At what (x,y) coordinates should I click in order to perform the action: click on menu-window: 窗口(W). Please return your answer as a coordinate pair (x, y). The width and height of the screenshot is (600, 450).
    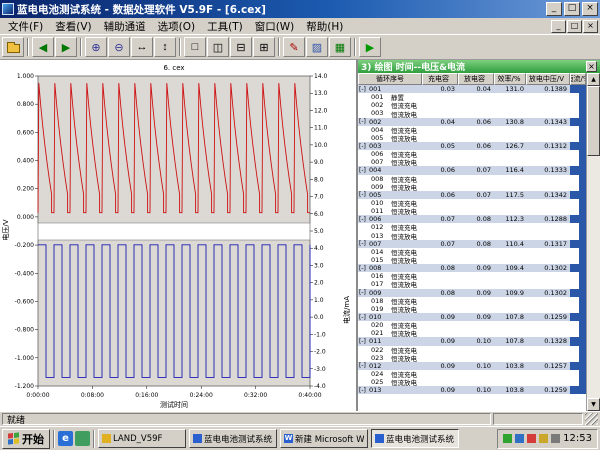
    Looking at the image, I should click on (275, 26).